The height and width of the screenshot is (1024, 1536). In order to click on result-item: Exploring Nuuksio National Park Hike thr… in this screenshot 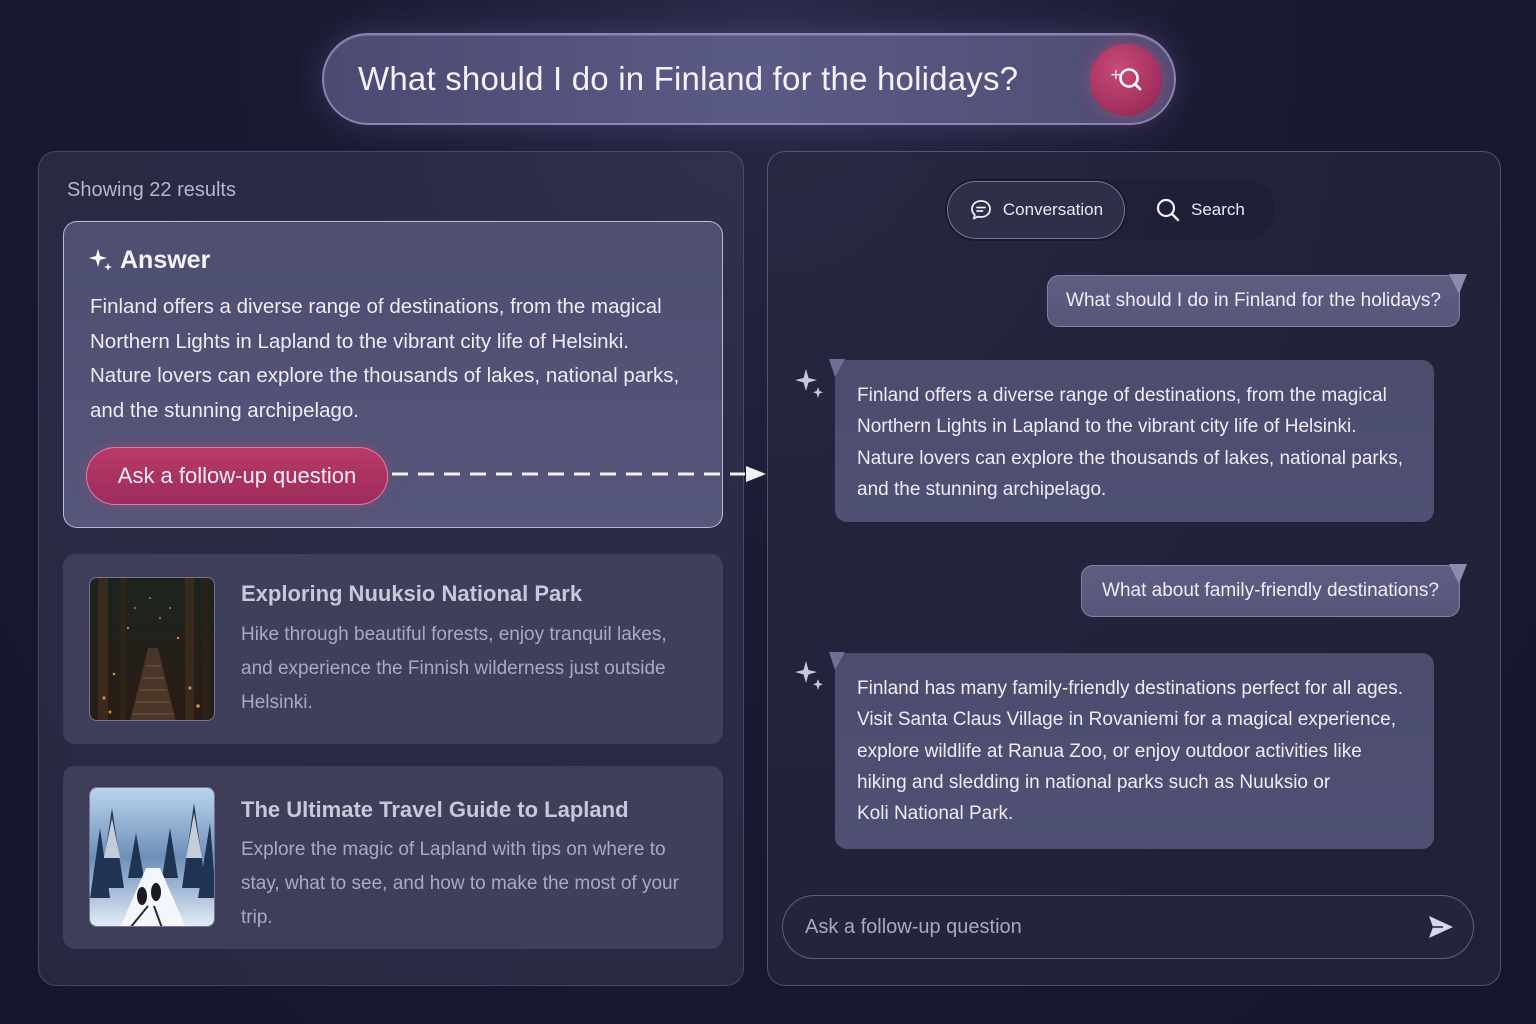, I will do `click(393, 649)`.